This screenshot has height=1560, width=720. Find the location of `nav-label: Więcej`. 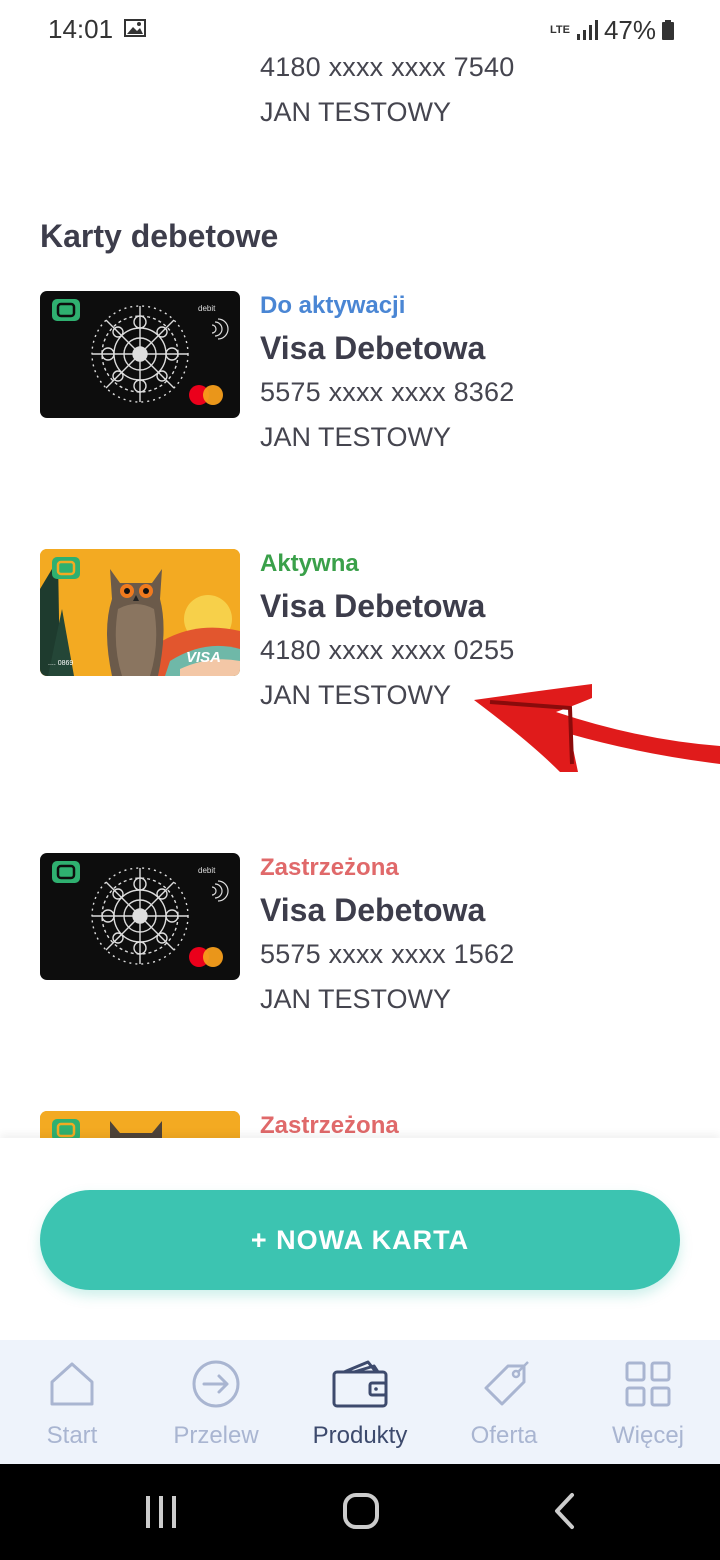

nav-label: Więcej is located at coordinates (647, 1435).